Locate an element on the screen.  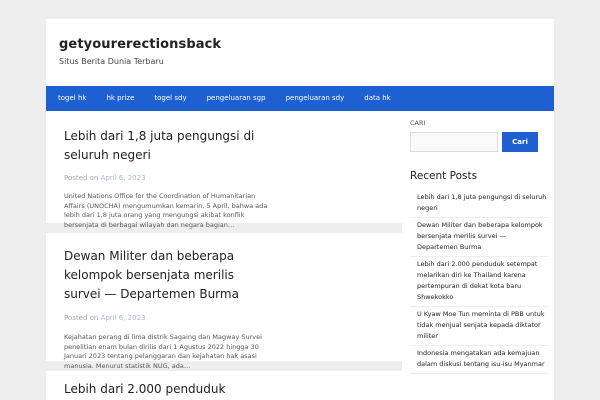
search-button: Cari is located at coordinates (520, 142).